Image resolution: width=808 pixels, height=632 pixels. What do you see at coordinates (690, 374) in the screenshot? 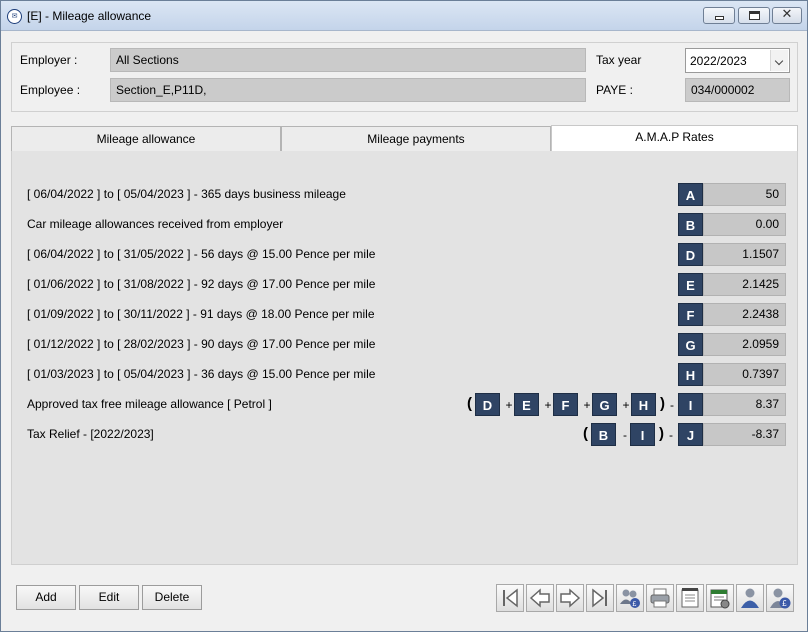
I see `row-letter-badge: H` at bounding box center [690, 374].